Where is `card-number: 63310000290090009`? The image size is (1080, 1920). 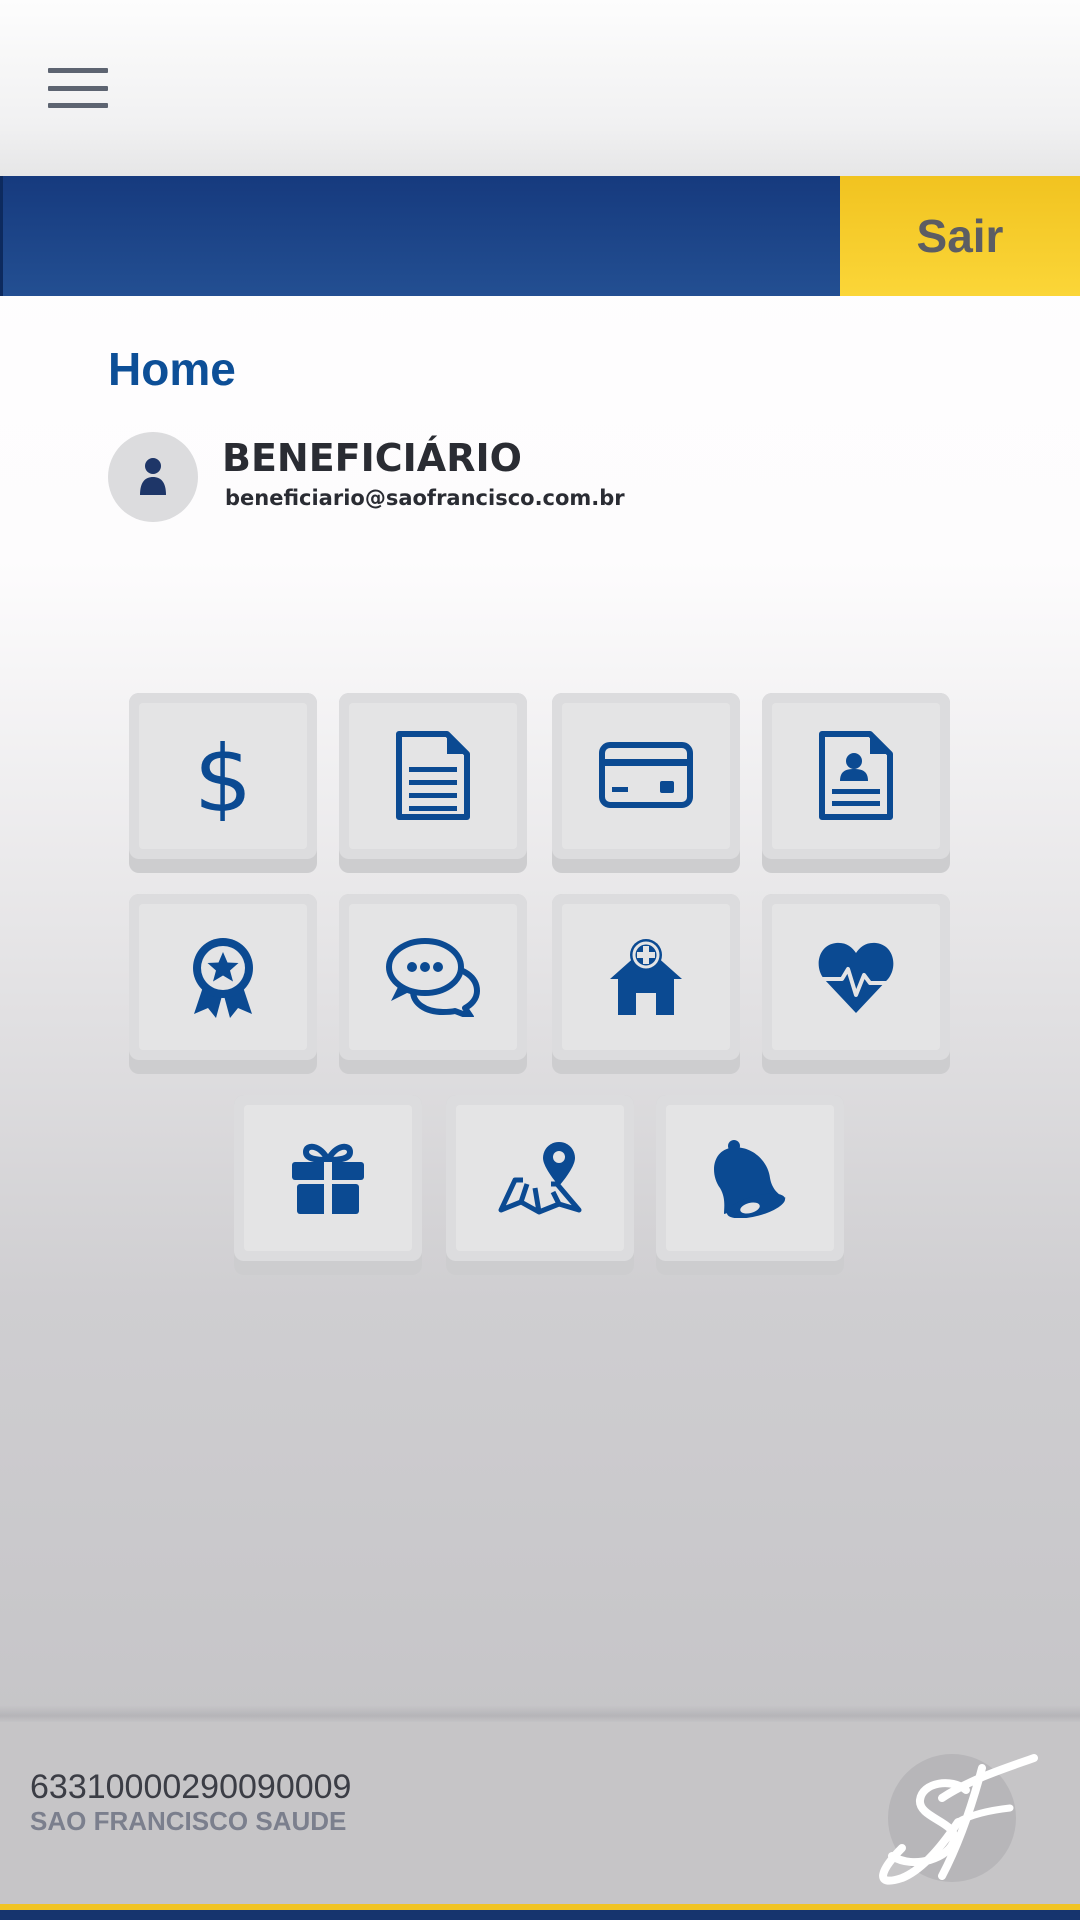
card-number: 63310000290090009 is located at coordinates (191, 1787).